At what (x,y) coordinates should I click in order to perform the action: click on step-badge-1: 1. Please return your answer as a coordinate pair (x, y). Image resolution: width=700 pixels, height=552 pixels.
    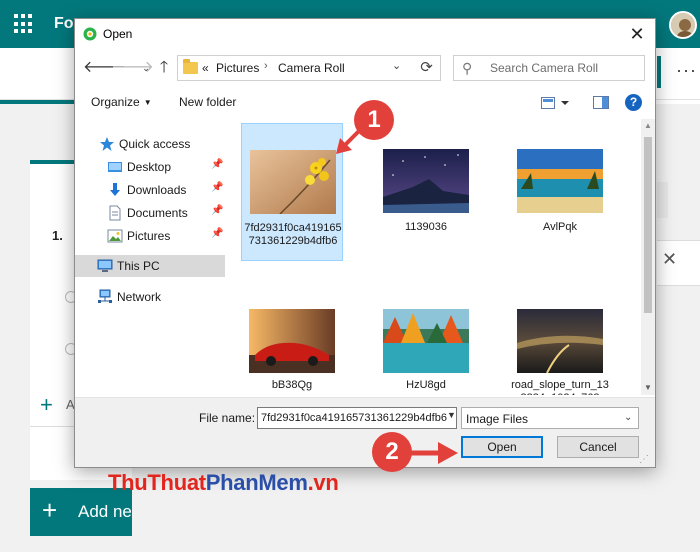
    Looking at the image, I should click on (374, 120).